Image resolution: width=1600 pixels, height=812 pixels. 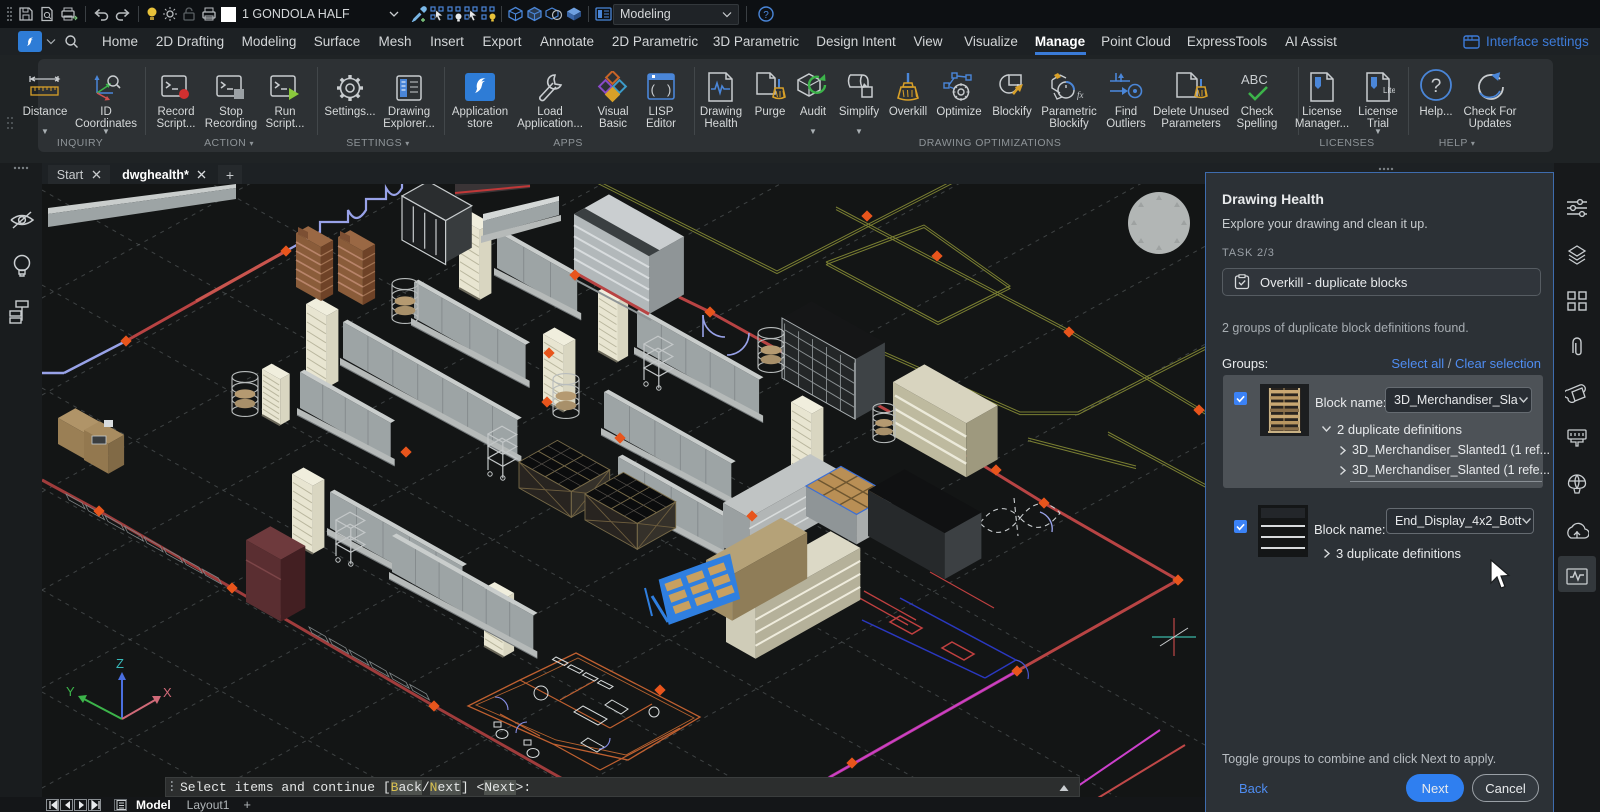 What do you see at coordinates (1254, 79) in the screenshot?
I see `svg-text: ABC` at bounding box center [1254, 79].